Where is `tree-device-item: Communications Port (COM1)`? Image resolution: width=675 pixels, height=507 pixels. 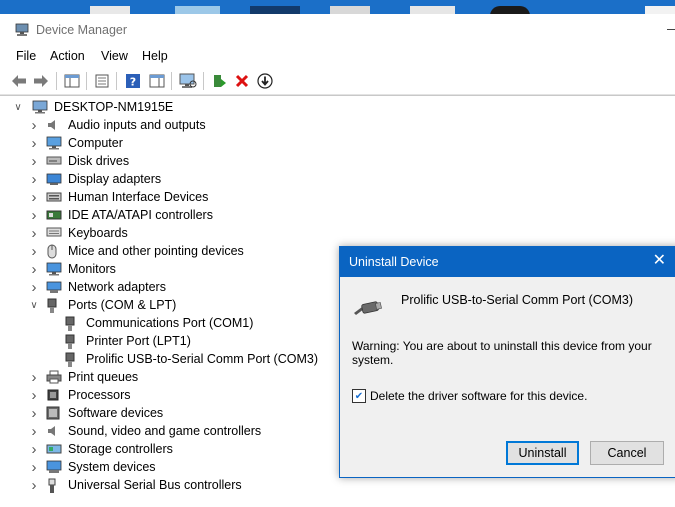 tree-device-item: Communications Port (COM1) is located at coordinates (155, 323).